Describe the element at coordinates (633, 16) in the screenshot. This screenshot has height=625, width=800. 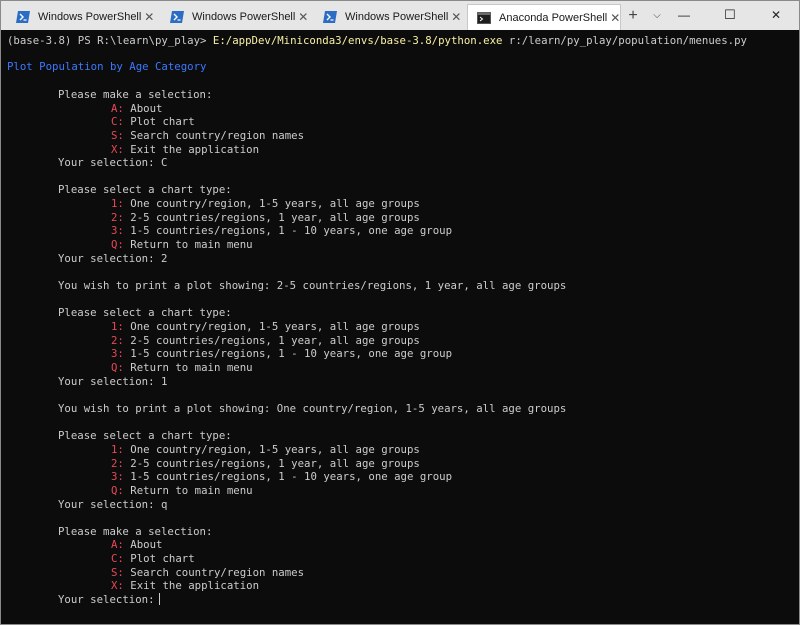
I see `new-tab-button: +` at that location.